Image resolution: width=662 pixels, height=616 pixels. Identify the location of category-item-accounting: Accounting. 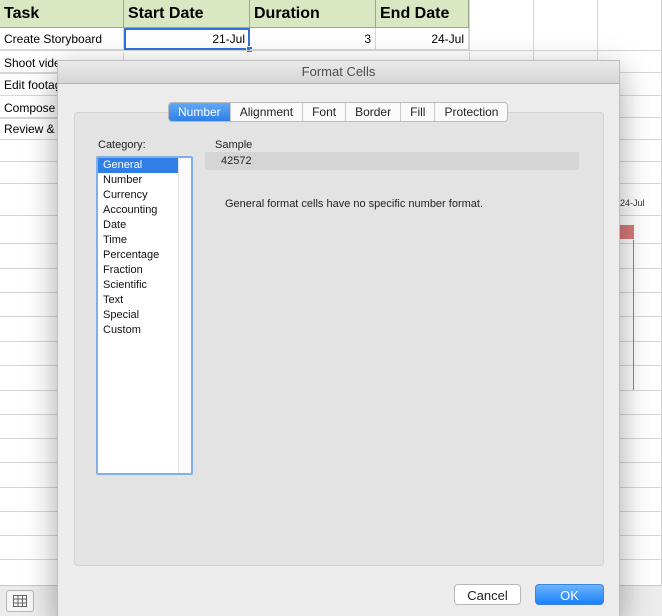
(138, 210).